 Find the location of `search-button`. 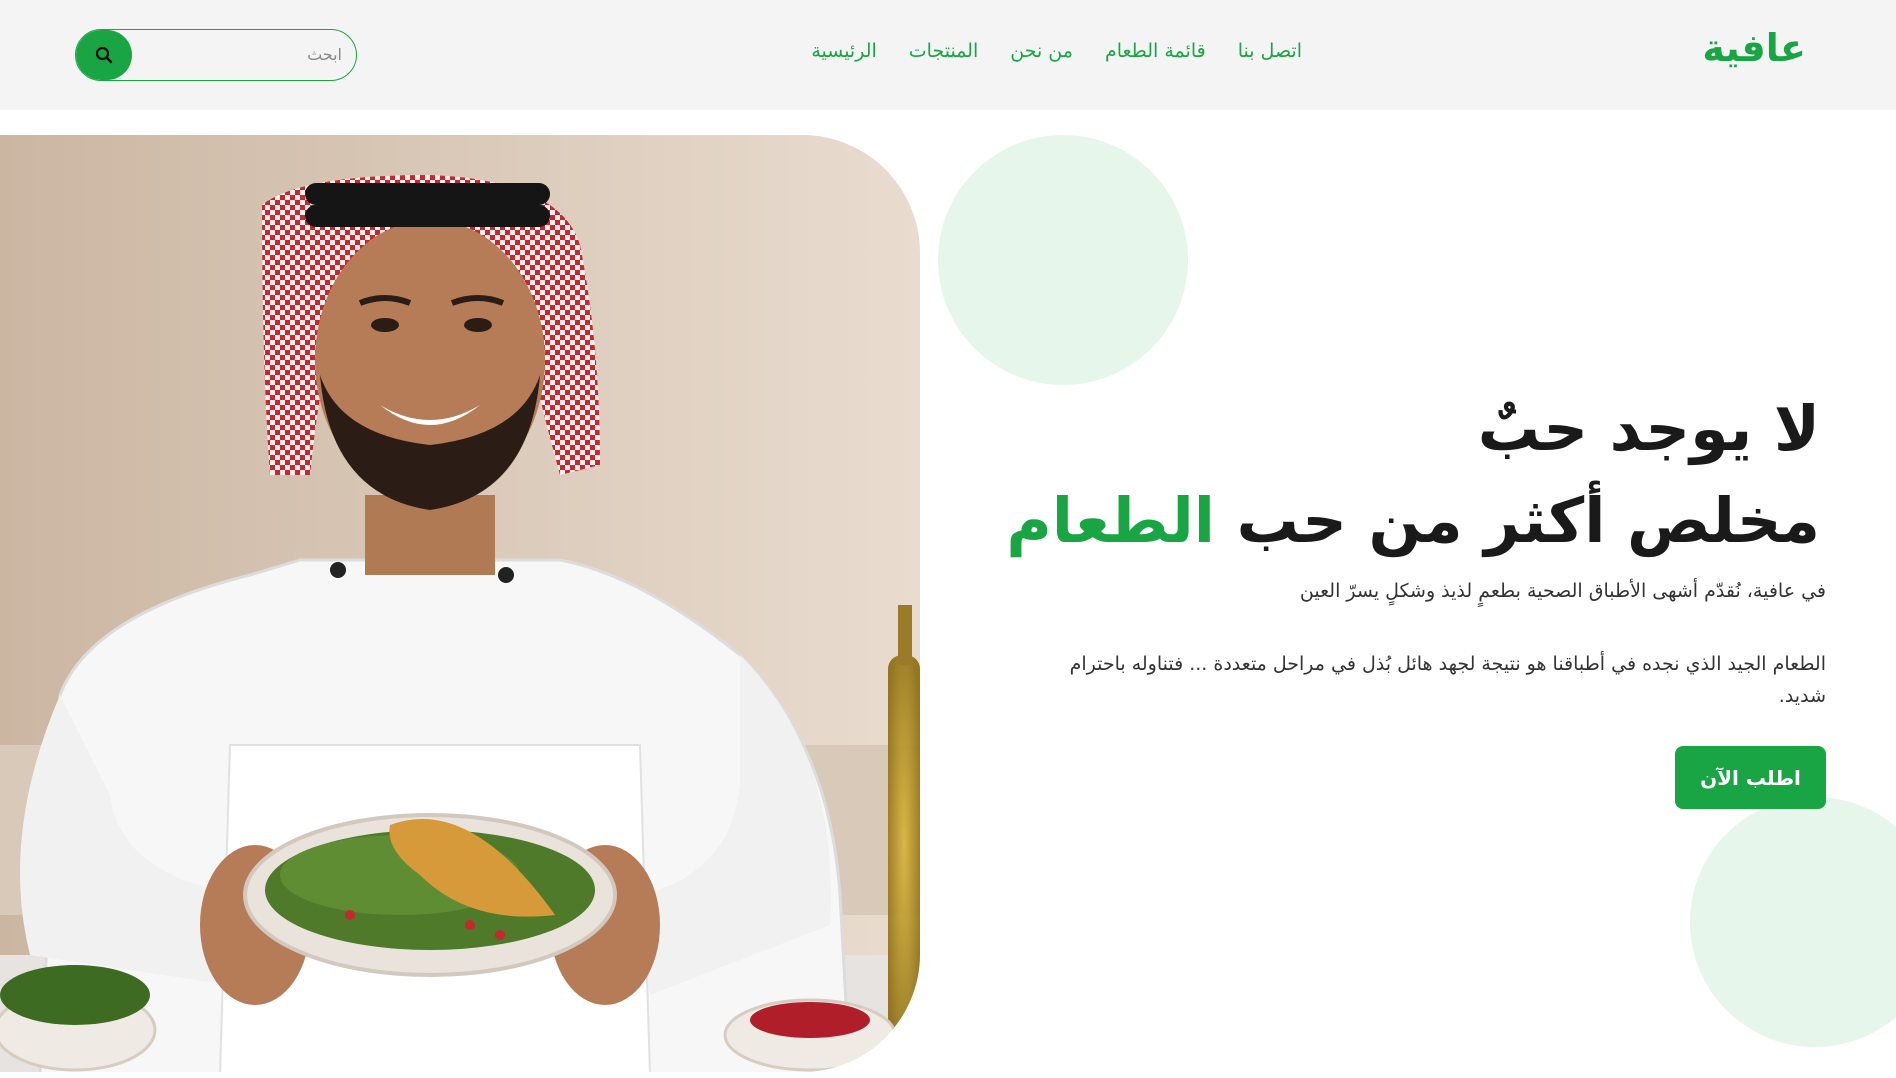

search-button is located at coordinates (104, 55).